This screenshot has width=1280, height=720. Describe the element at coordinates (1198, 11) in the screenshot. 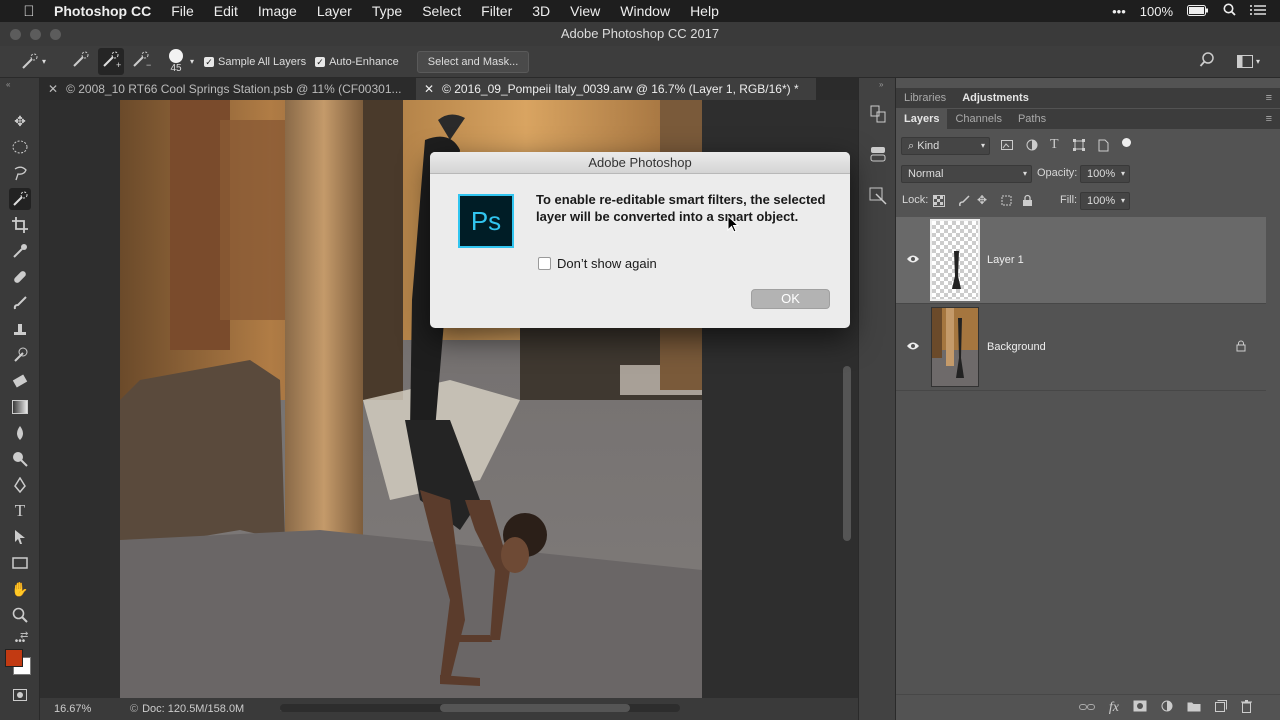

I see `battery-icon` at that location.